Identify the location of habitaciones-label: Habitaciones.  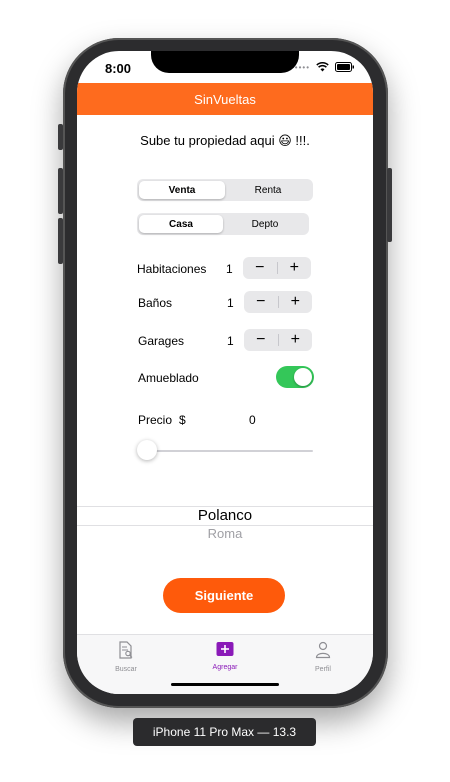
(172, 269).